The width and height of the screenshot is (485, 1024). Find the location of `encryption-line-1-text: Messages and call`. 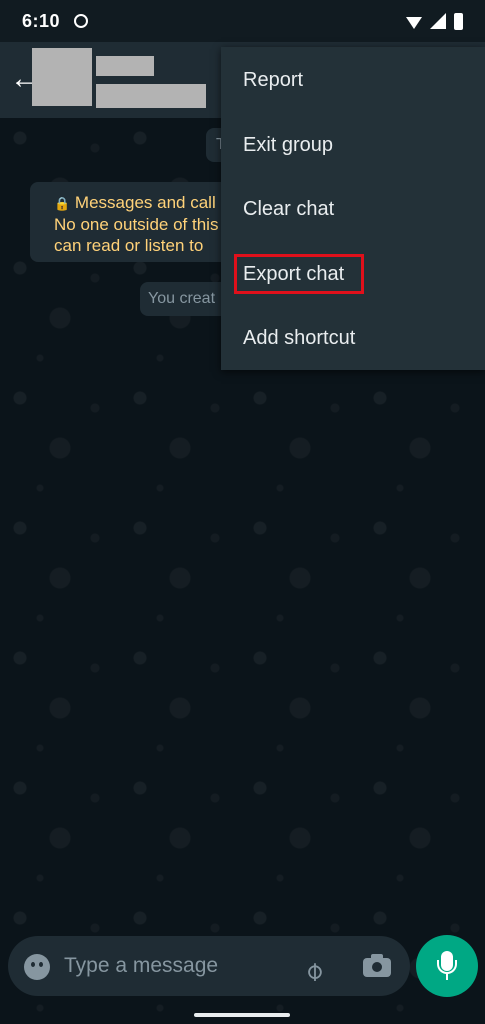

encryption-line-1-text: Messages and call is located at coordinates (145, 202).